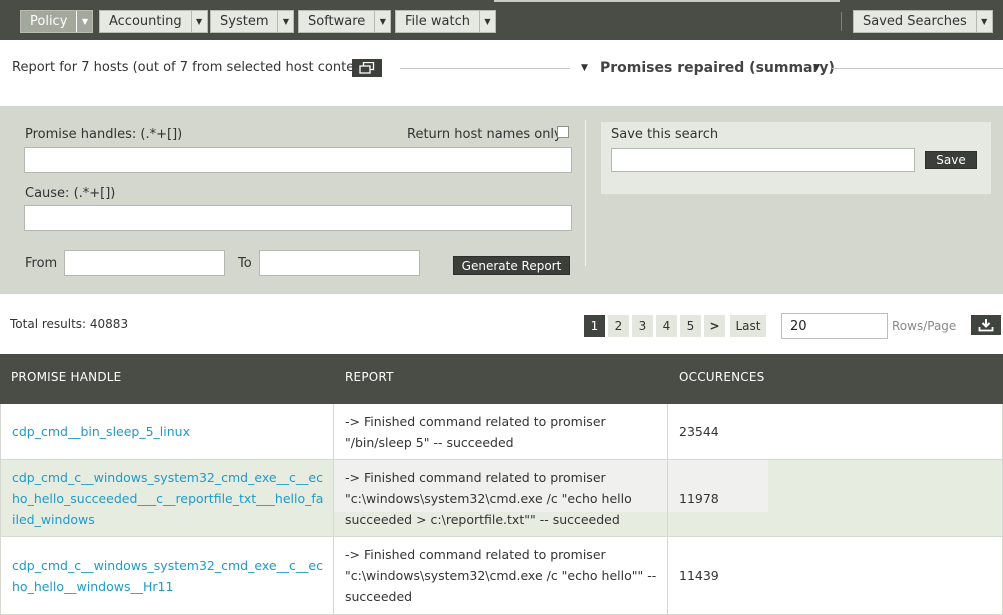 Image resolution: width=1003 pixels, height=615 pixels. I want to click on occurrences-cell: 23544, so click(835, 431).